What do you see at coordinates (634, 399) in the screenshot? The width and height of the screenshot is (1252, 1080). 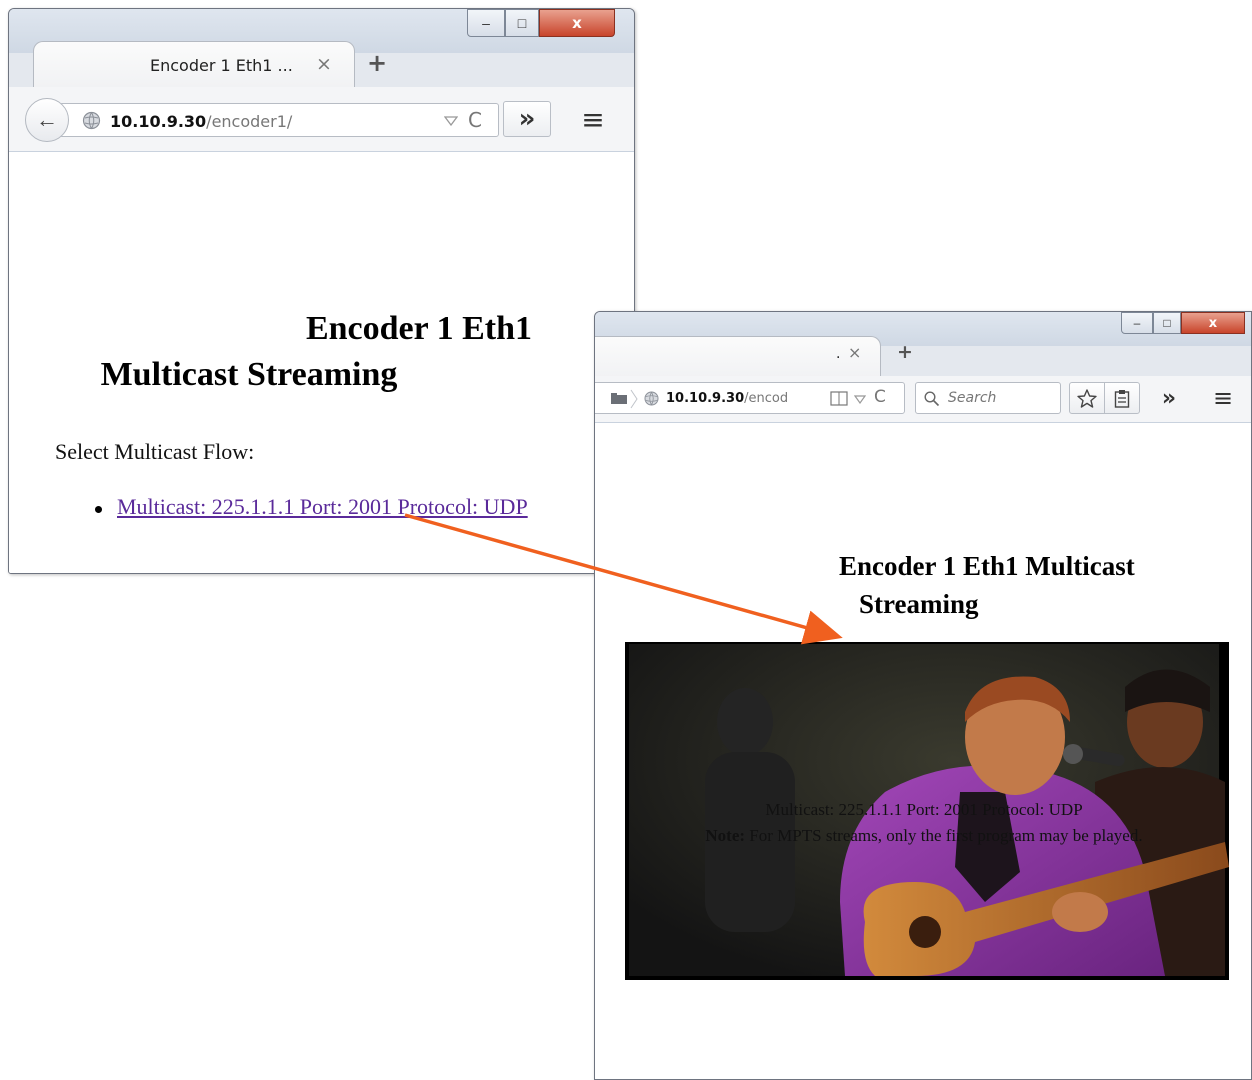 I see `breadcrumb-separator-icon` at bounding box center [634, 399].